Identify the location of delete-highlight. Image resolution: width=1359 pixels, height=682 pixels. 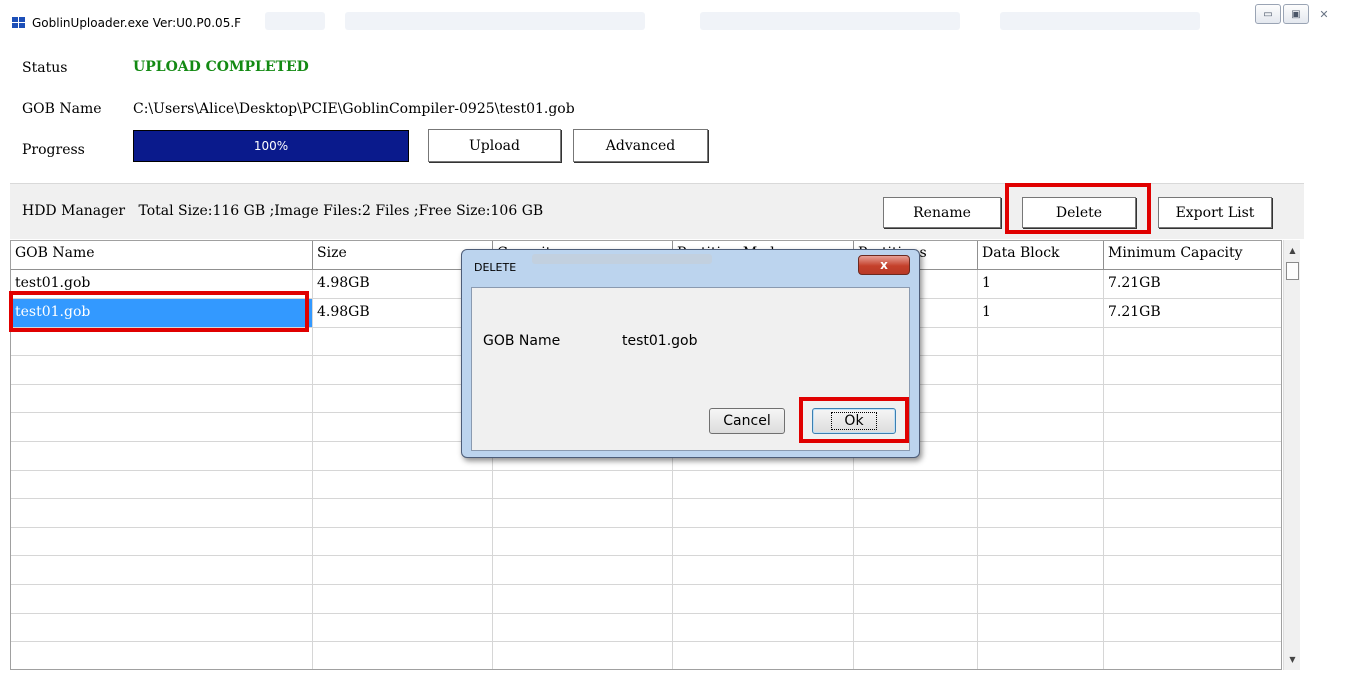
(1078, 208).